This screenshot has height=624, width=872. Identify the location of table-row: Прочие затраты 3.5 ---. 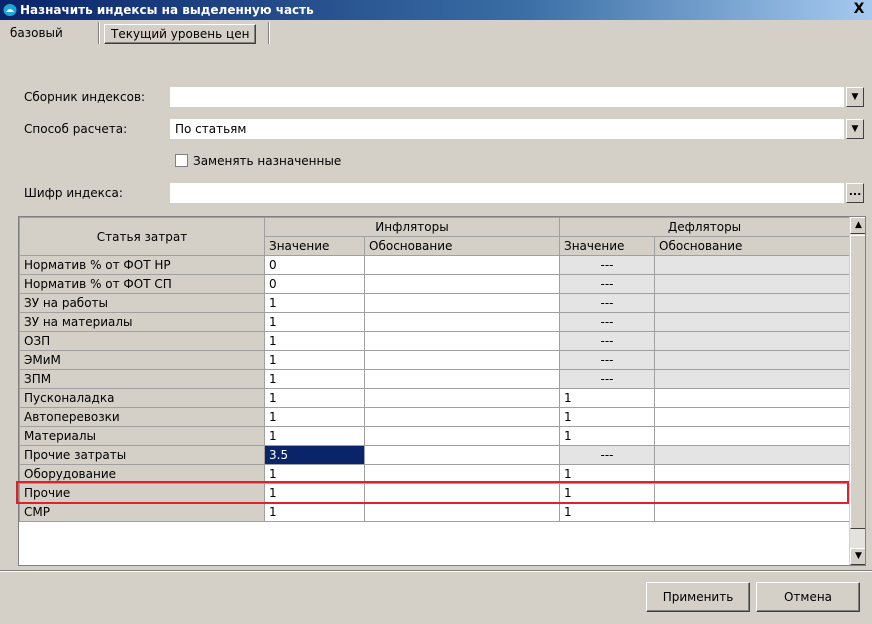
(434, 455).